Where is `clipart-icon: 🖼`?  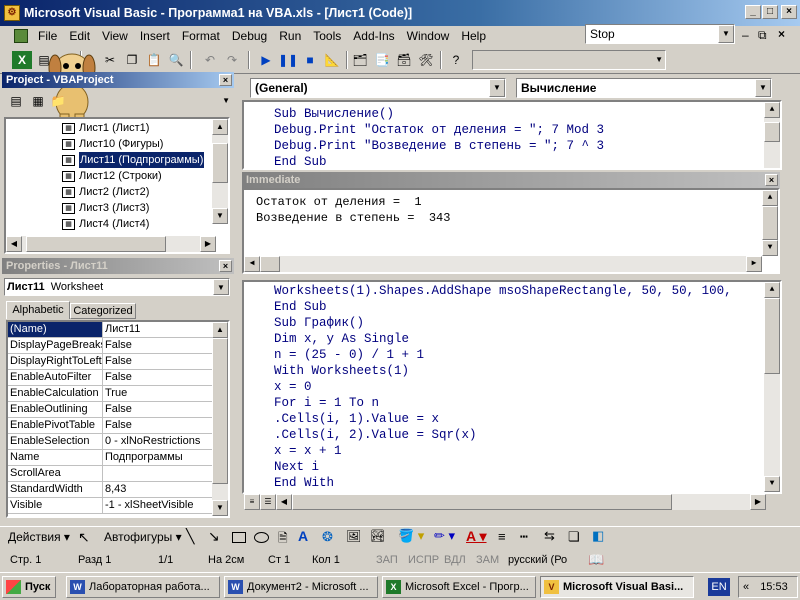
clipart-icon: 🖼 is located at coordinates (353, 536).